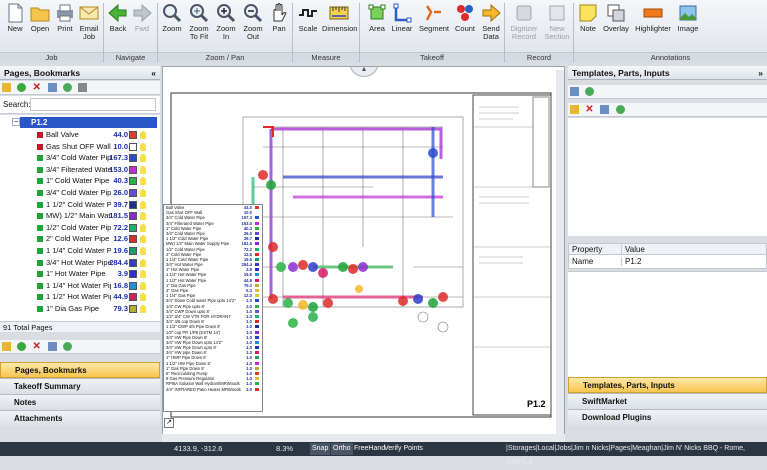  What do you see at coordinates (40, 26) in the screenshot?
I see `open-button: Open` at bounding box center [40, 26].